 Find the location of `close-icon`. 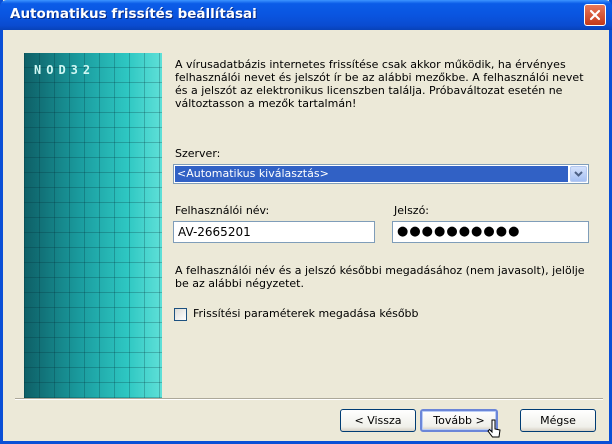

close-icon is located at coordinates (595, 15).